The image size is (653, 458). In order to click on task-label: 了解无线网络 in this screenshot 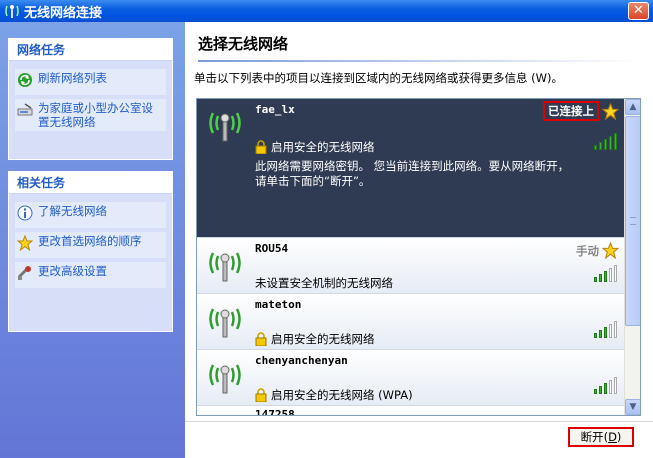, I will do `click(72, 211)`.